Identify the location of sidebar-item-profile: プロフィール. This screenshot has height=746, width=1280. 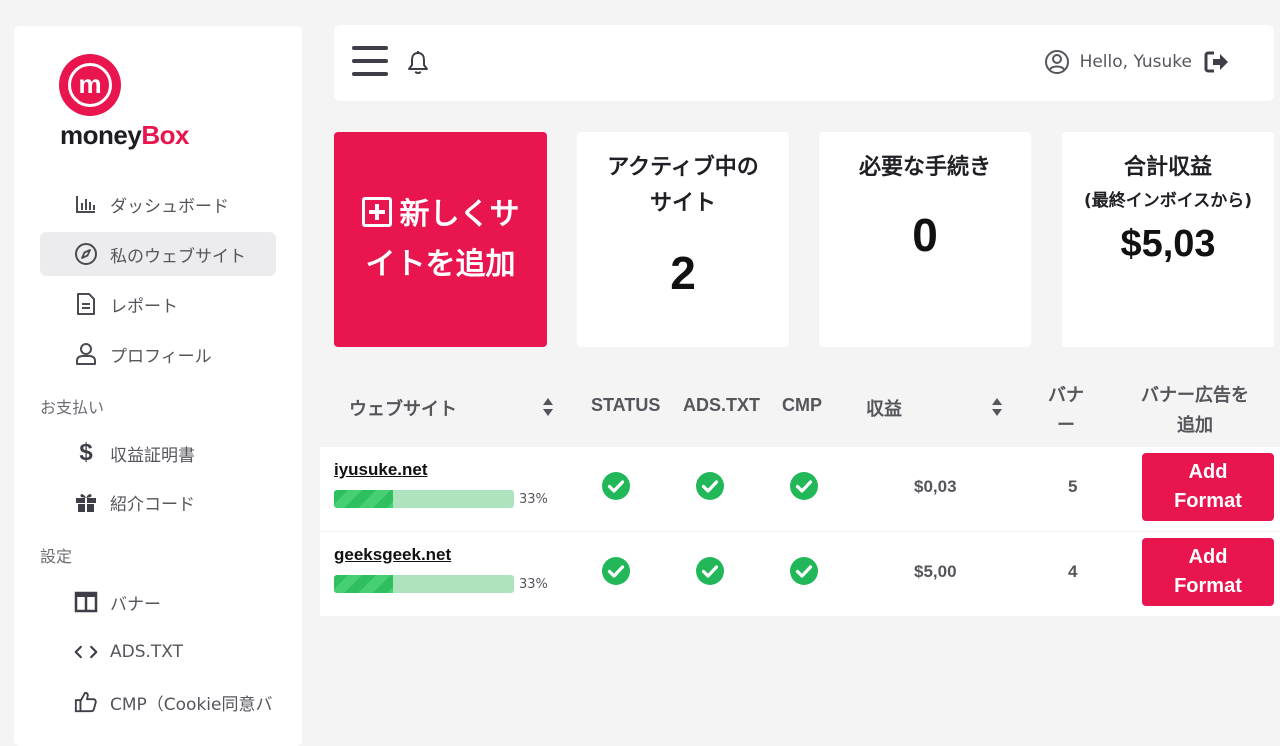
(158, 354).